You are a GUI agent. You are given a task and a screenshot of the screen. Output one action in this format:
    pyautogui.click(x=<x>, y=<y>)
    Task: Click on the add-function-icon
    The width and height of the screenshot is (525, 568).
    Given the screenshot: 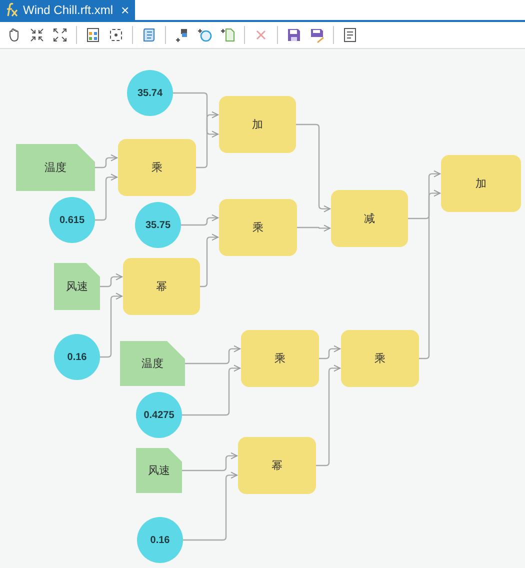 What is the action you would take?
    pyautogui.click(x=182, y=35)
    